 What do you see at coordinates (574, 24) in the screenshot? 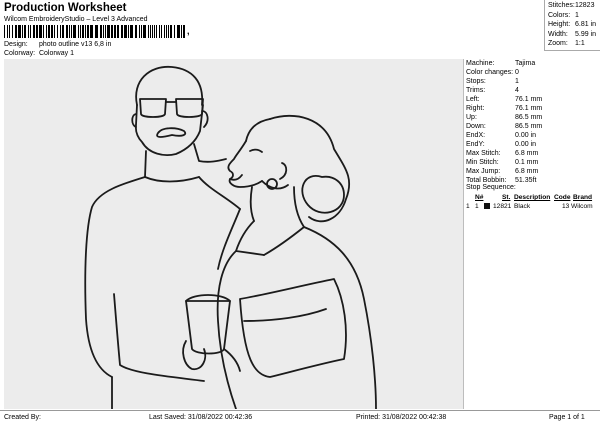
I see `summary-row: Height: 6.81 in` at bounding box center [574, 24].